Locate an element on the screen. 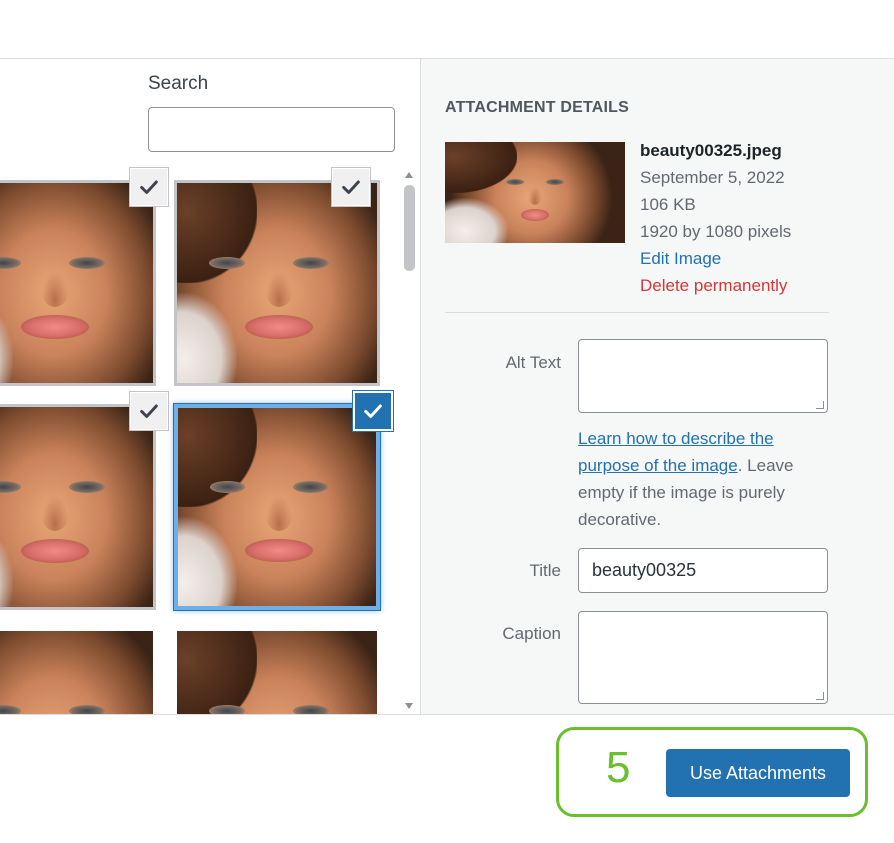  alt-text-field is located at coordinates (703, 376).